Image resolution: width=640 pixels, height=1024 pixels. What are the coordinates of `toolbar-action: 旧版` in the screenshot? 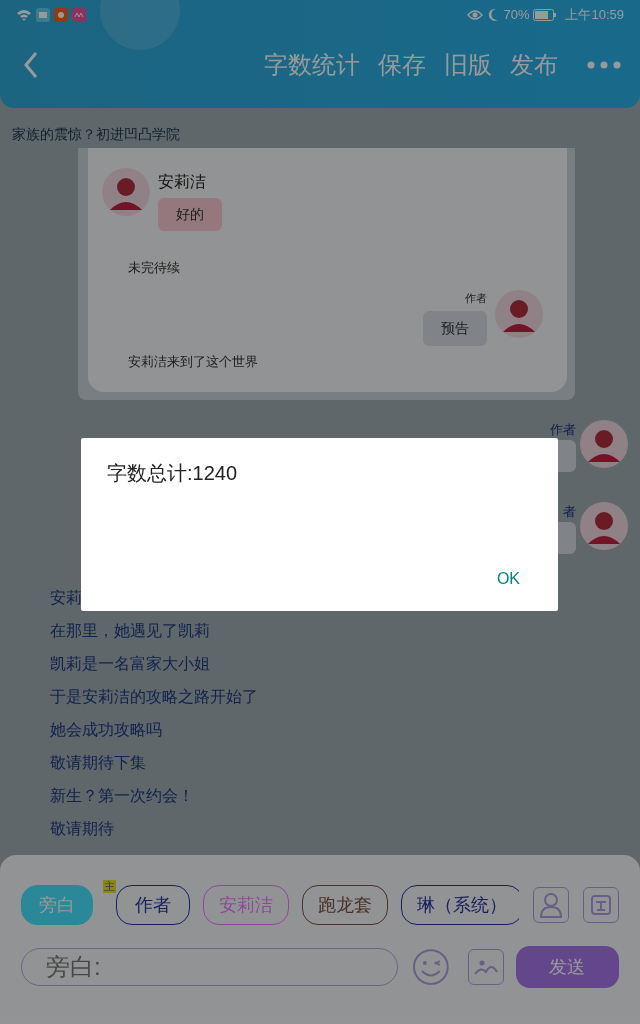 It's located at (468, 65).